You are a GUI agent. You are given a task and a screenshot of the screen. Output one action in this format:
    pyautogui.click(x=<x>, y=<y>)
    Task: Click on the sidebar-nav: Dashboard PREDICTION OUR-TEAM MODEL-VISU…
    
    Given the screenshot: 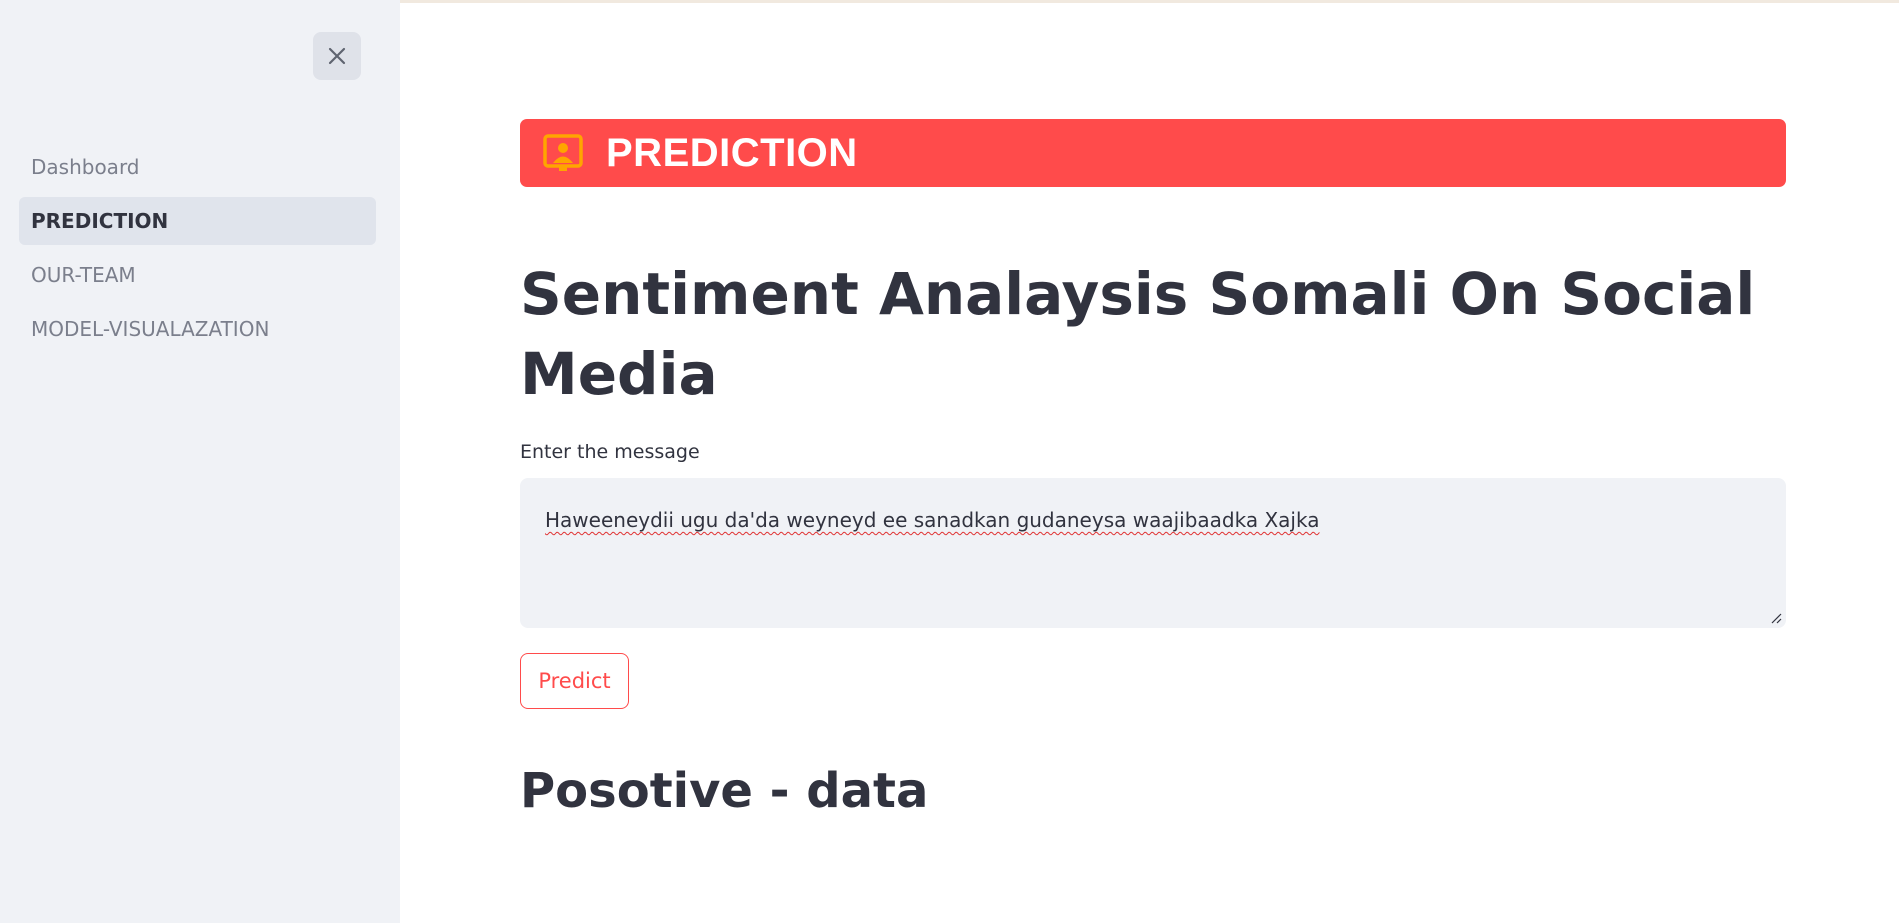 What is the action you would take?
    pyautogui.click(x=197, y=251)
    